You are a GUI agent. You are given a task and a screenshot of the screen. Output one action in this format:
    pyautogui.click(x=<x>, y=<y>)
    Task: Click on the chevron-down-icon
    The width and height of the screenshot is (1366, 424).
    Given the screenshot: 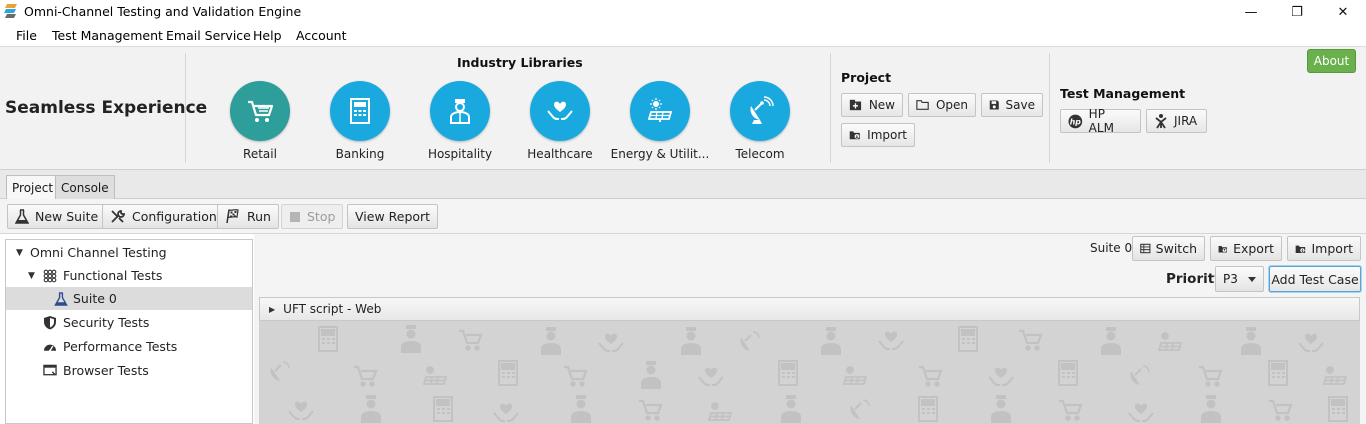 What is the action you would take?
    pyautogui.click(x=1252, y=279)
    